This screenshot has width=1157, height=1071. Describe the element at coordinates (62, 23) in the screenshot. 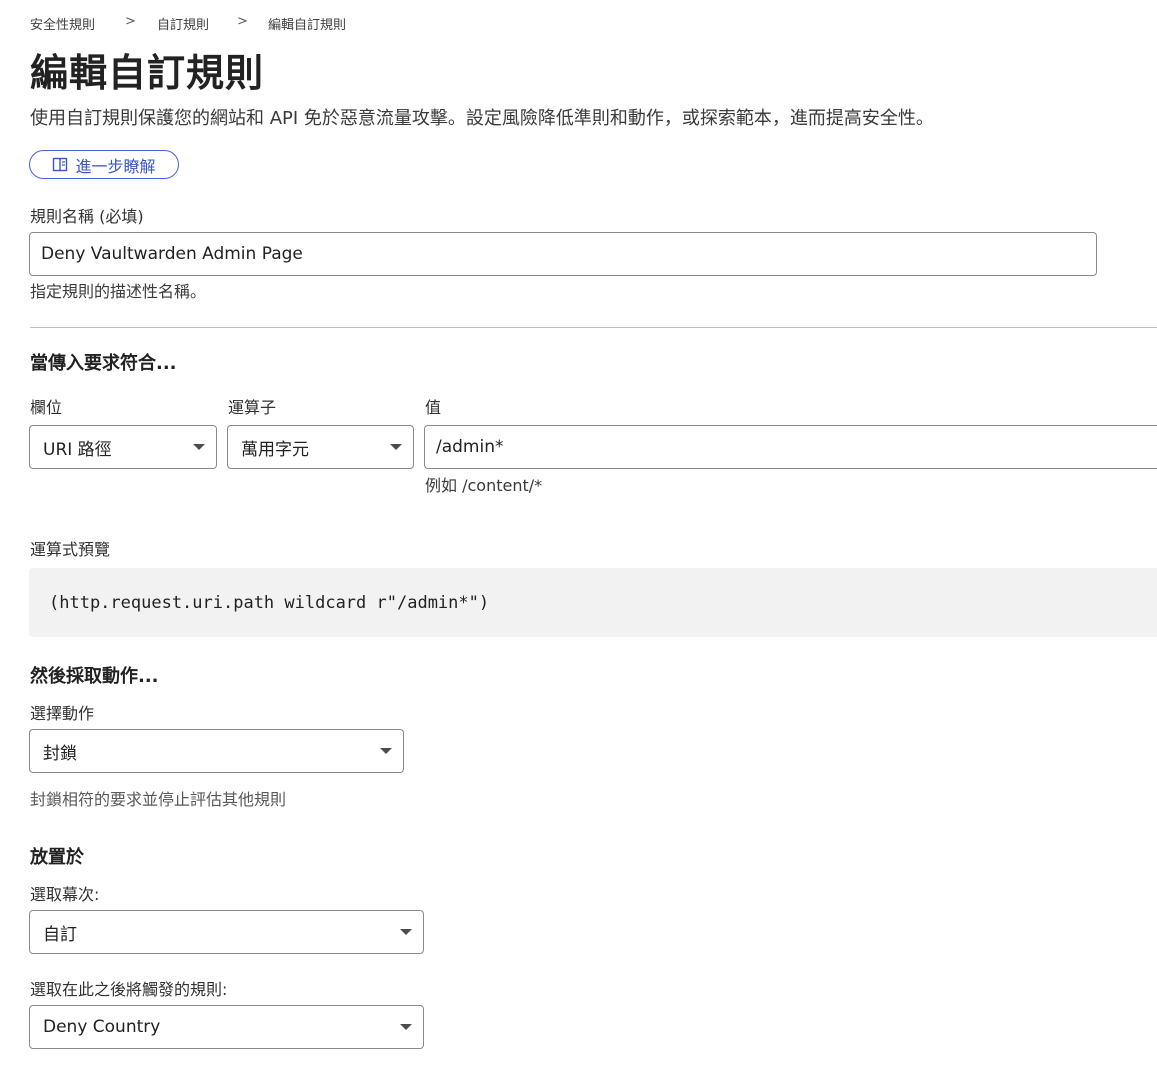

I see `breadcrumb-item-security-rules: 安全性規則` at that location.